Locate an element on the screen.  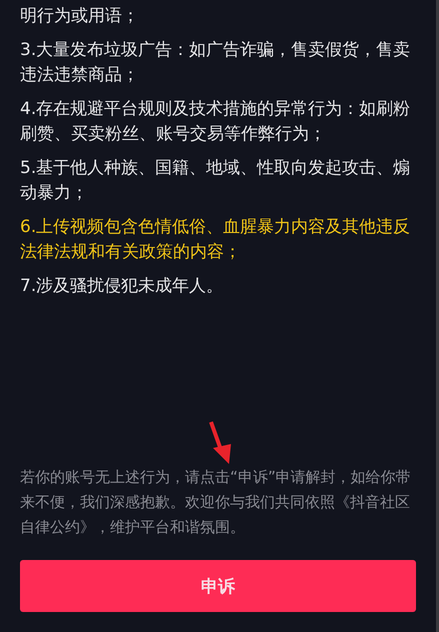
appeal-button: 申诉 is located at coordinates (218, 586).